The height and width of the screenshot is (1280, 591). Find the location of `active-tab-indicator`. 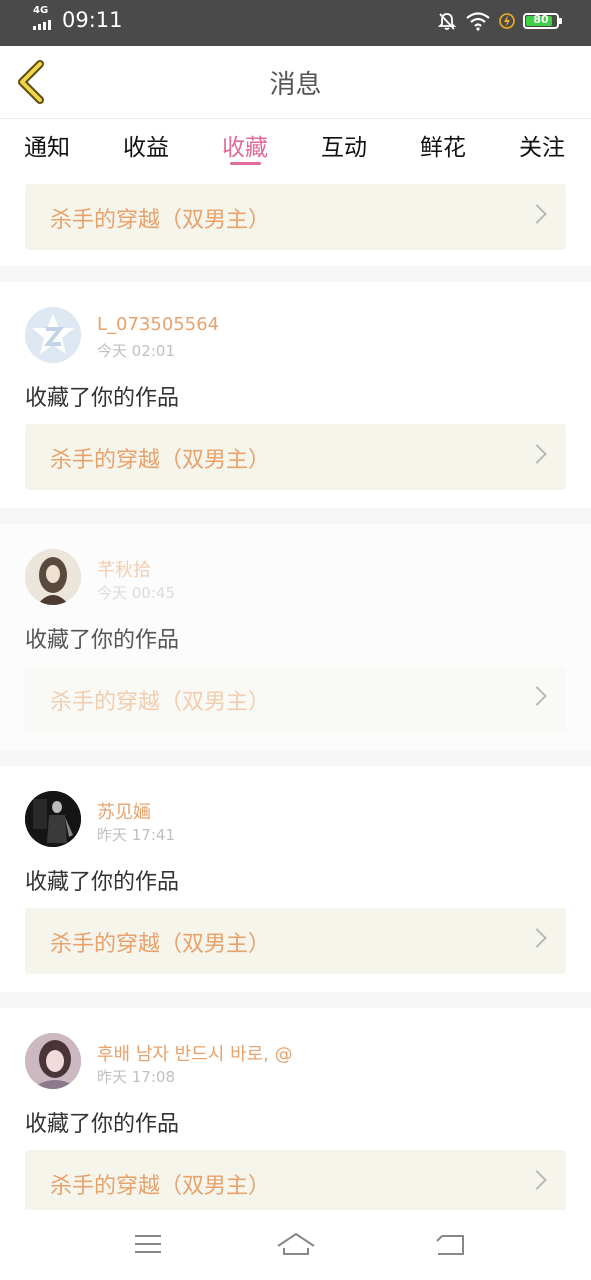

active-tab-indicator is located at coordinates (245, 163).